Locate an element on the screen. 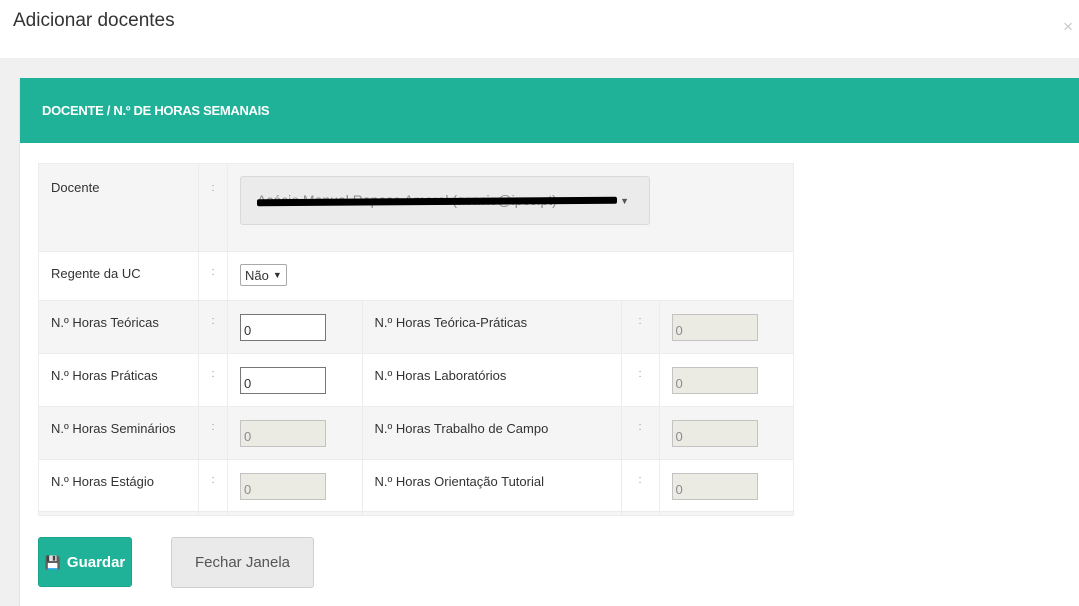  modal-title: Adicionar docentes is located at coordinates (94, 20).